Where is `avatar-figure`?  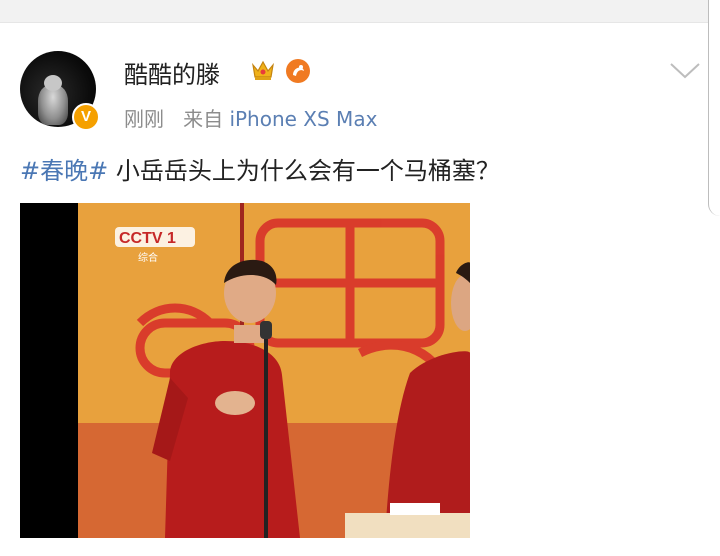 avatar-figure is located at coordinates (53, 100).